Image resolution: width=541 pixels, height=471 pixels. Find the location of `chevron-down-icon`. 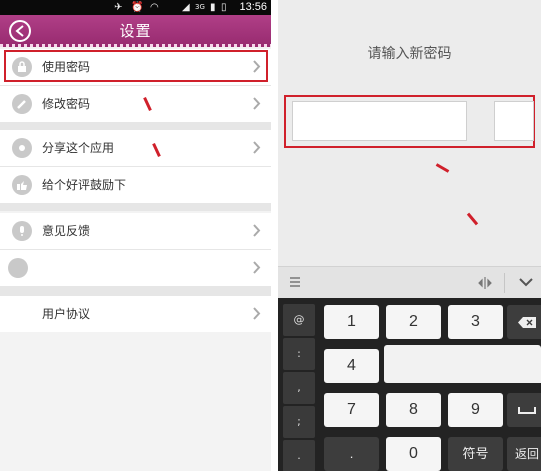

chevron-down-icon is located at coordinates (526, 282).